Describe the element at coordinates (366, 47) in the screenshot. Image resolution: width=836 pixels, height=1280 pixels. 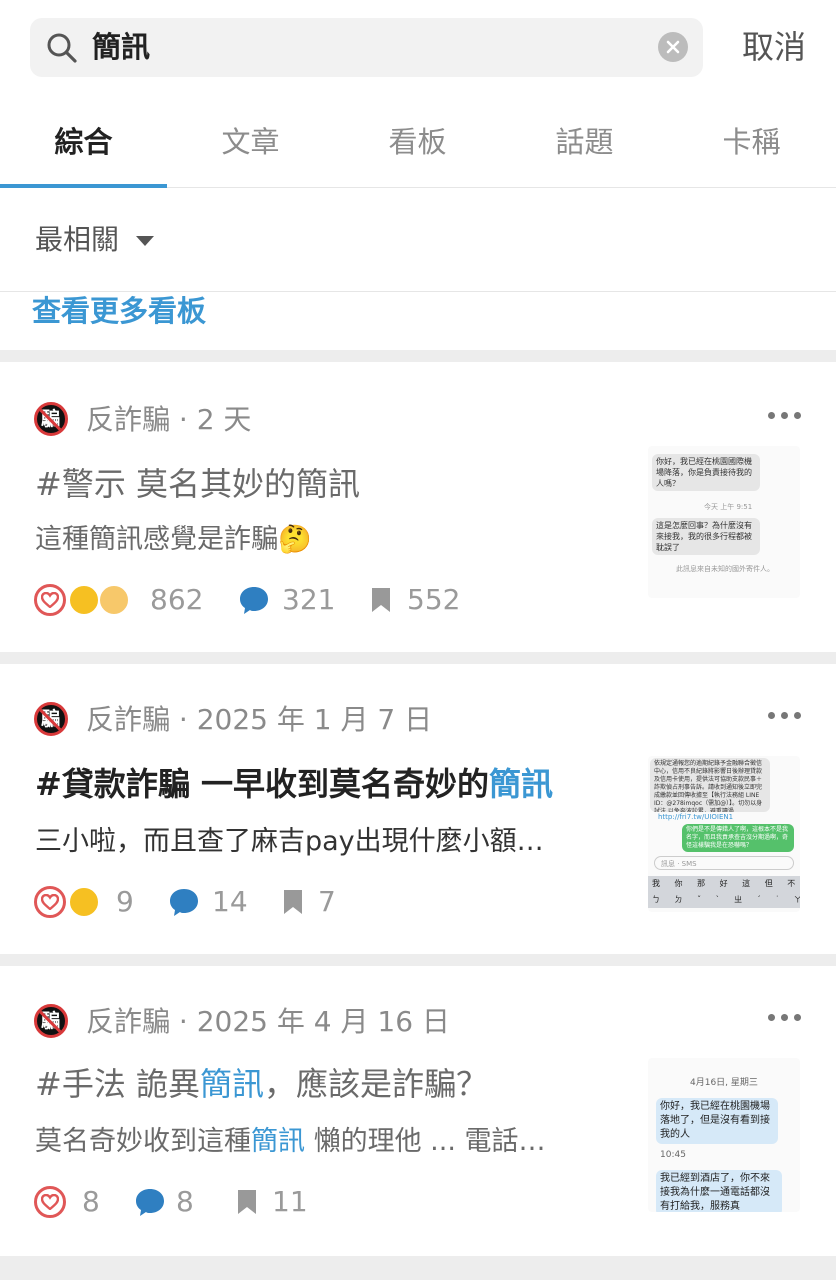
I see `search-bar: 簡訊` at that location.